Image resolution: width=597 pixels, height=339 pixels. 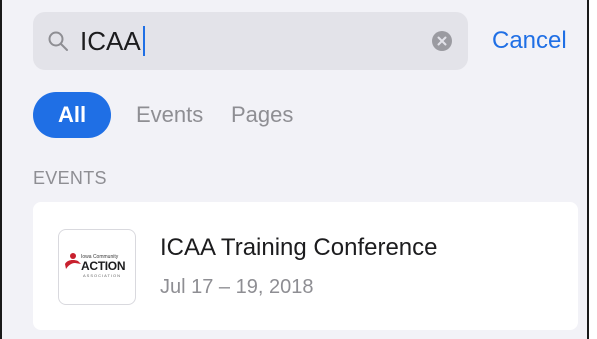 I want to click on cancel-button: Cancel, so click(x=529, y=41).